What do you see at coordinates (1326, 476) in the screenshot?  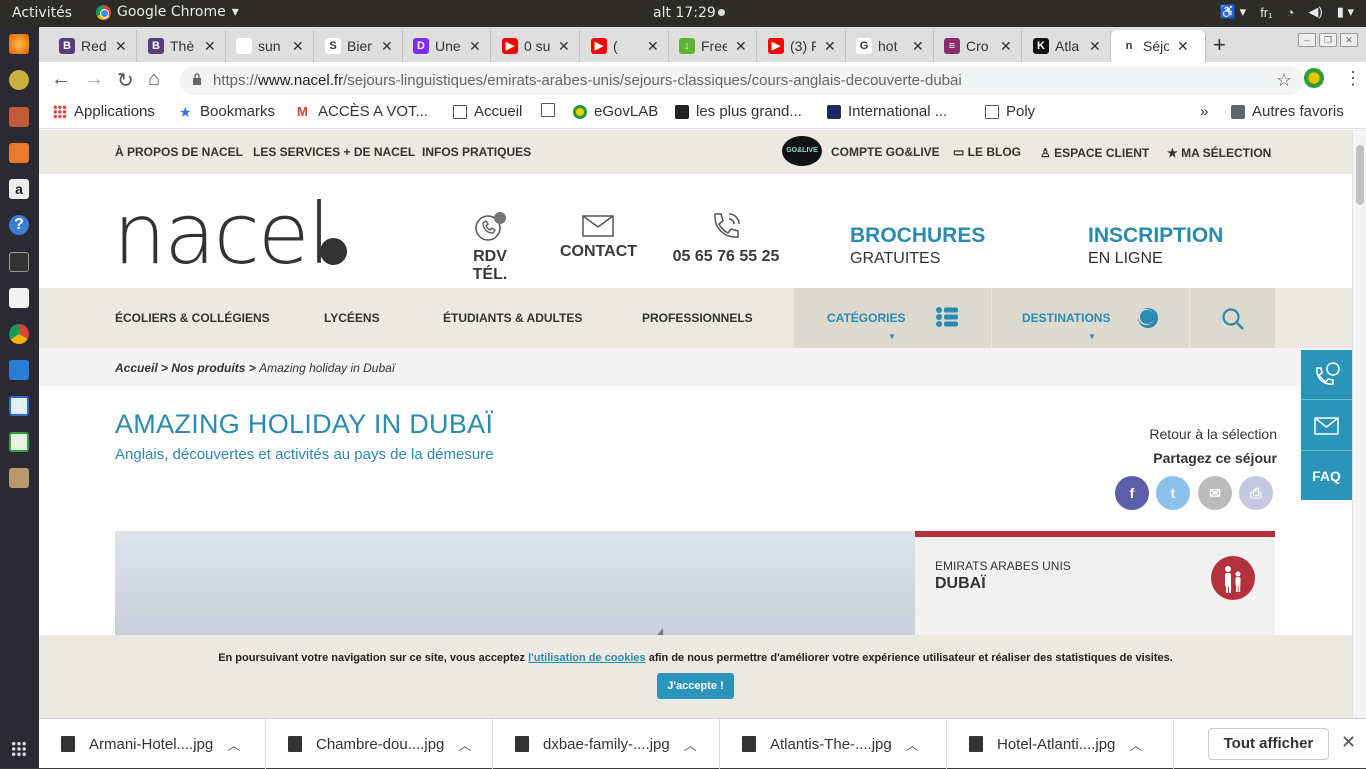 I see `faq-button: FAQ` at bounding box center [1326, 476].